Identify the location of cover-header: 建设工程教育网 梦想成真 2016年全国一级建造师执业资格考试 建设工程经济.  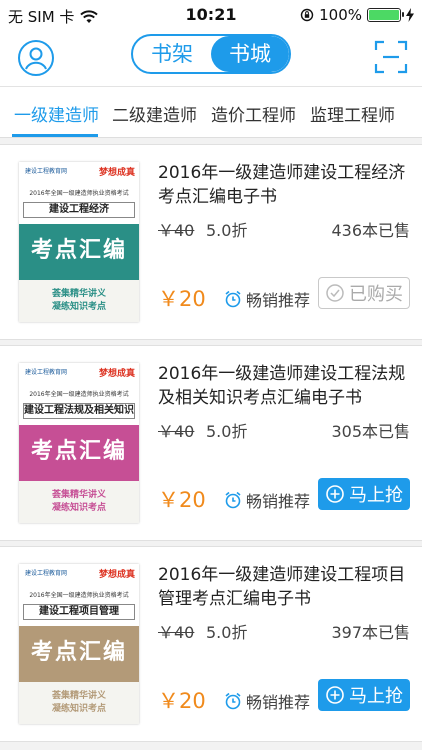
(79, 193).